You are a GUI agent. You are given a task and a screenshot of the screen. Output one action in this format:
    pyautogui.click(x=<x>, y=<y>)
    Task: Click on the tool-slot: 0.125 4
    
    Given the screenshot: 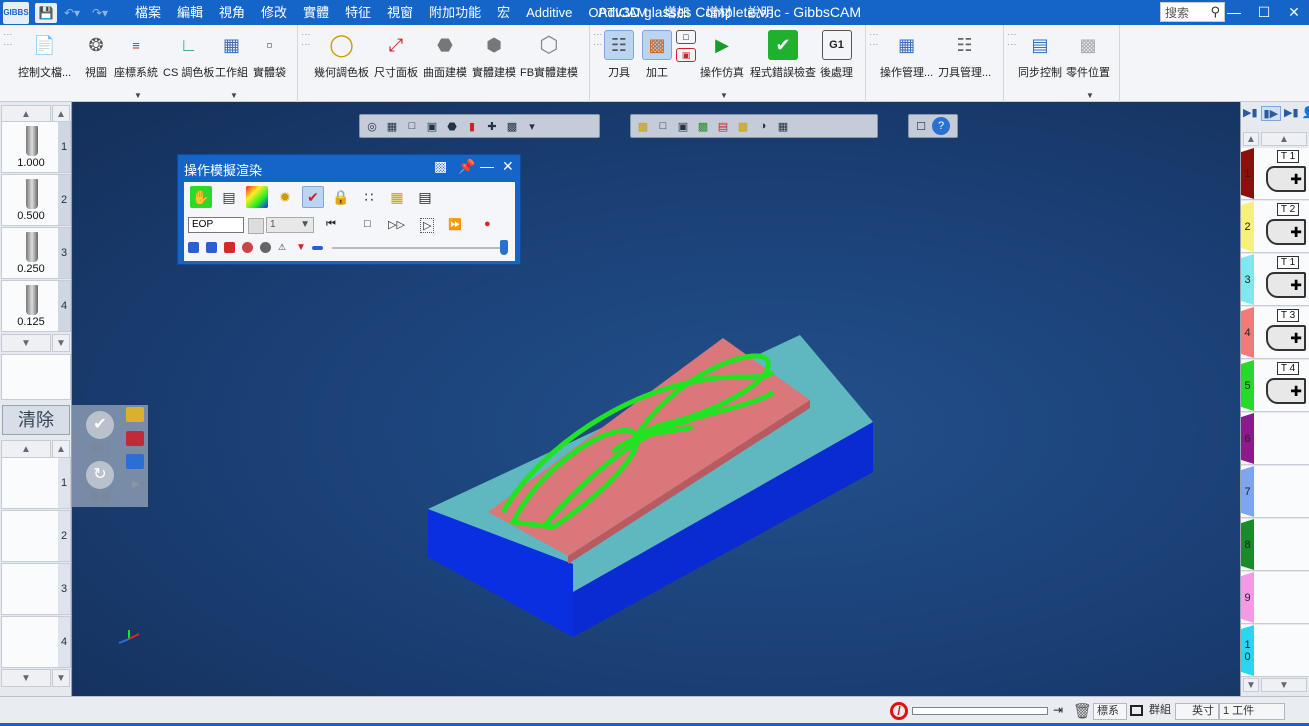 What is the action you would take?
    pyautogui.click(x=36, y=306)
    